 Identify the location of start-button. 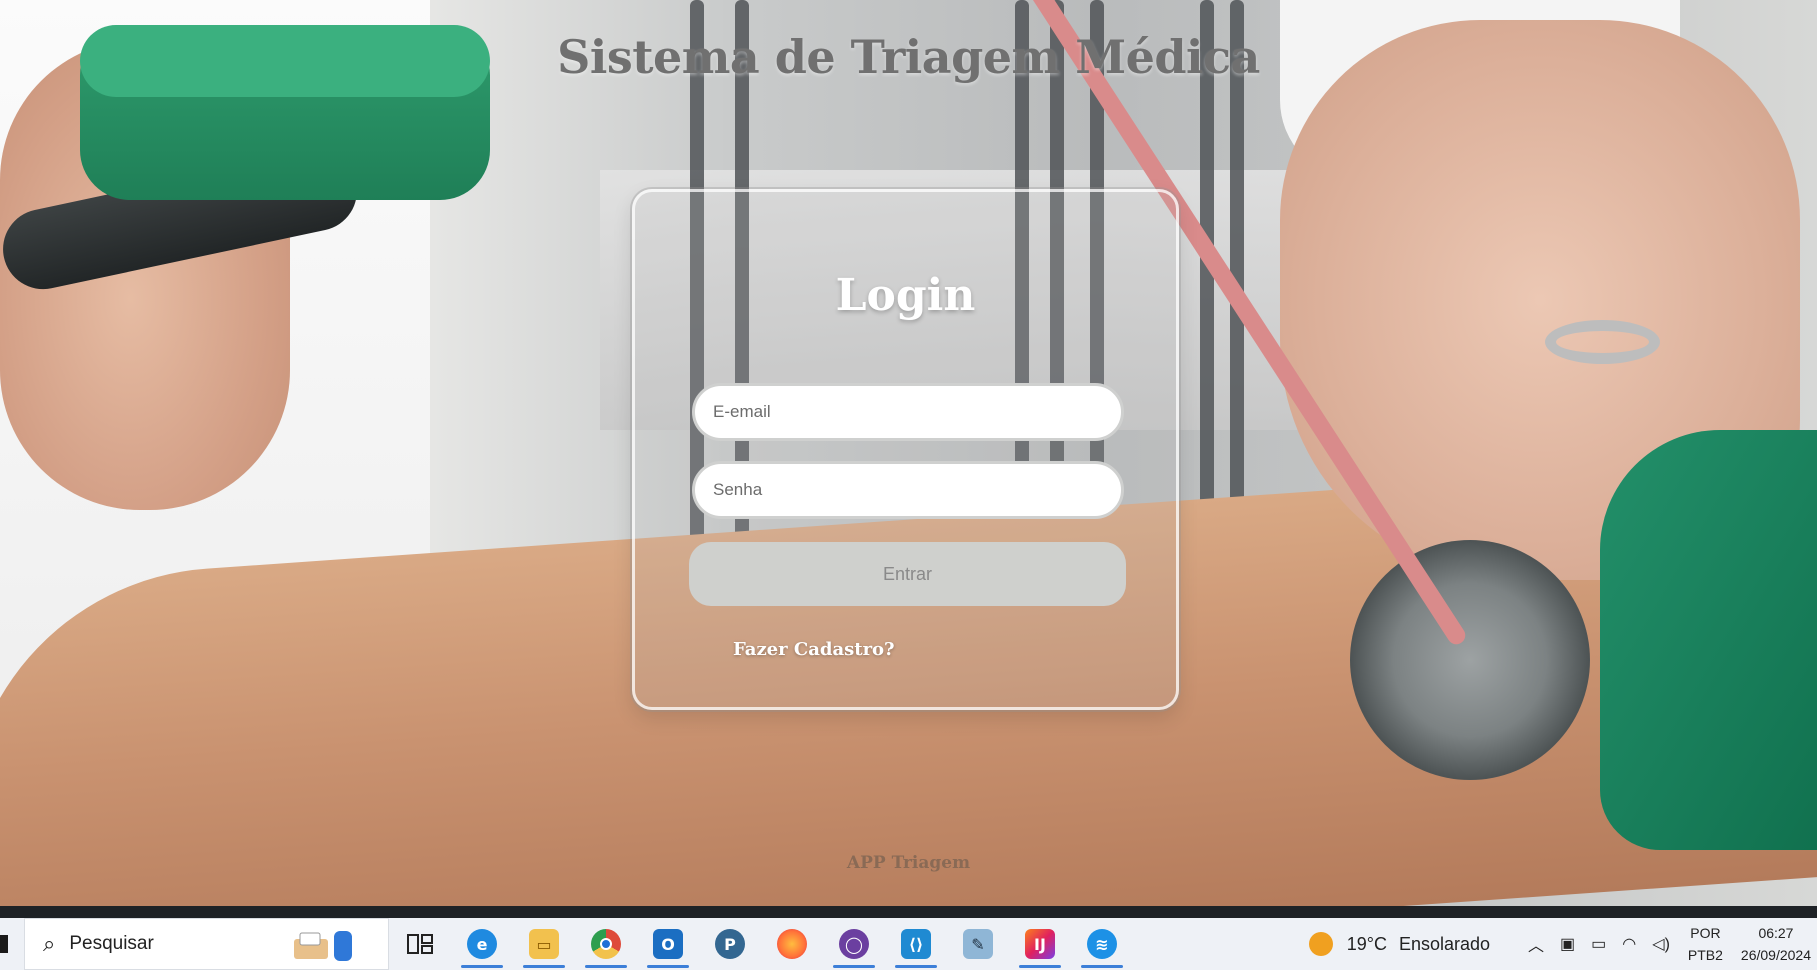
(12, 944).